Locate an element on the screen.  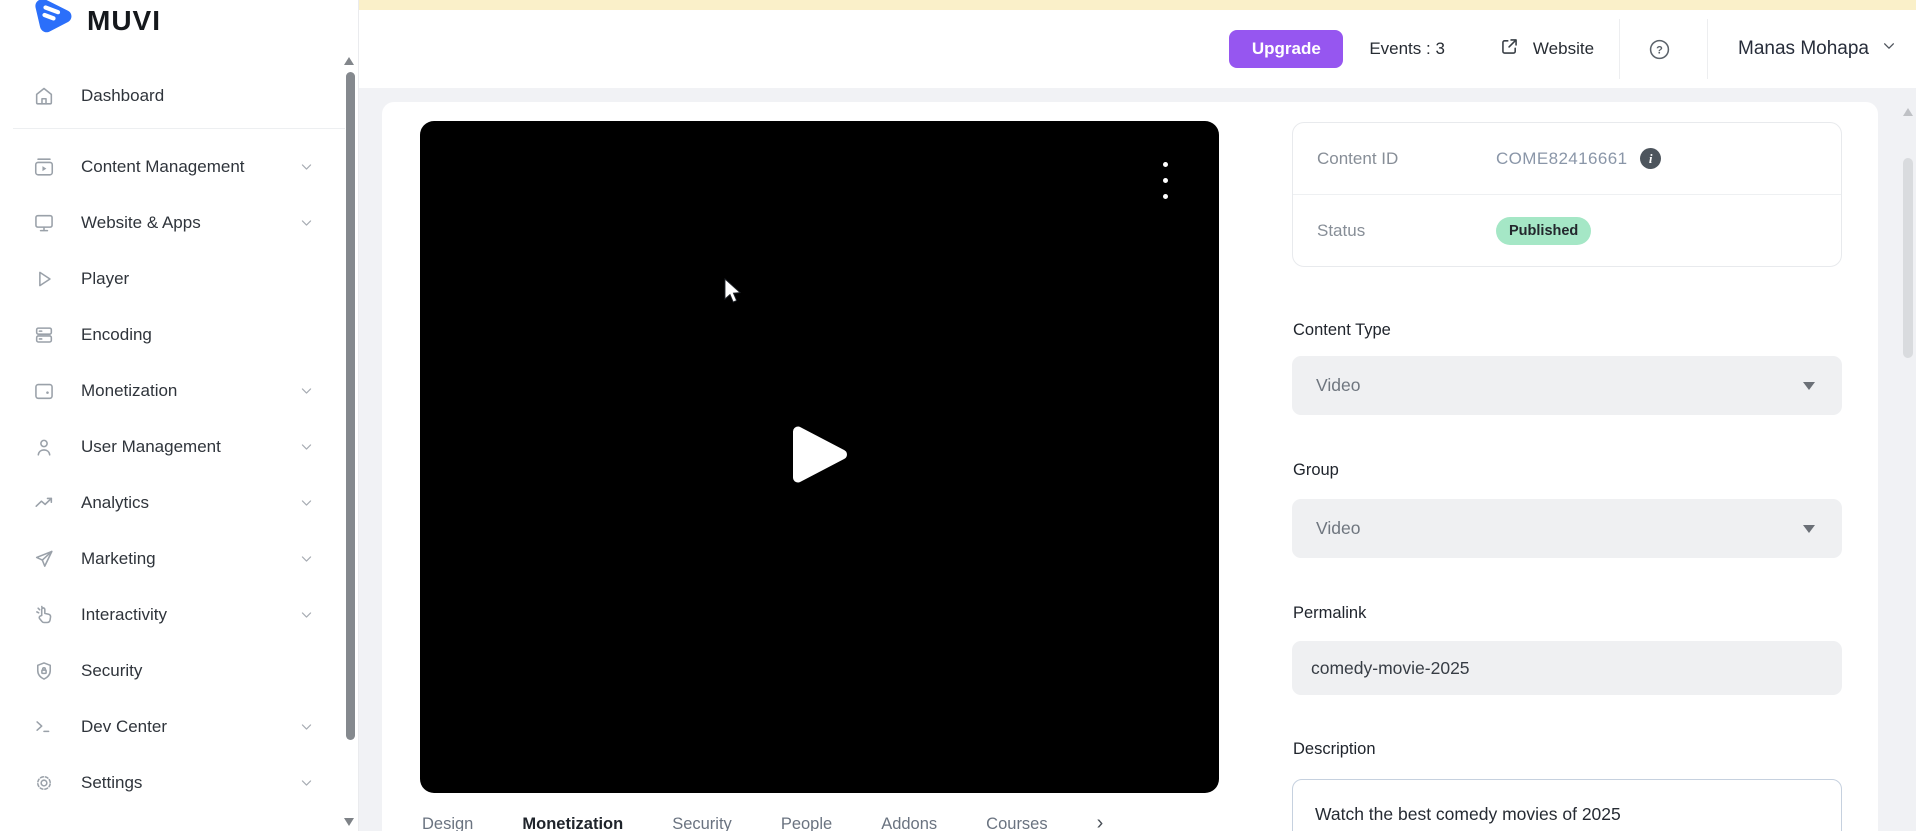
tab-addons: Addons is located at coordinates (909, 823).